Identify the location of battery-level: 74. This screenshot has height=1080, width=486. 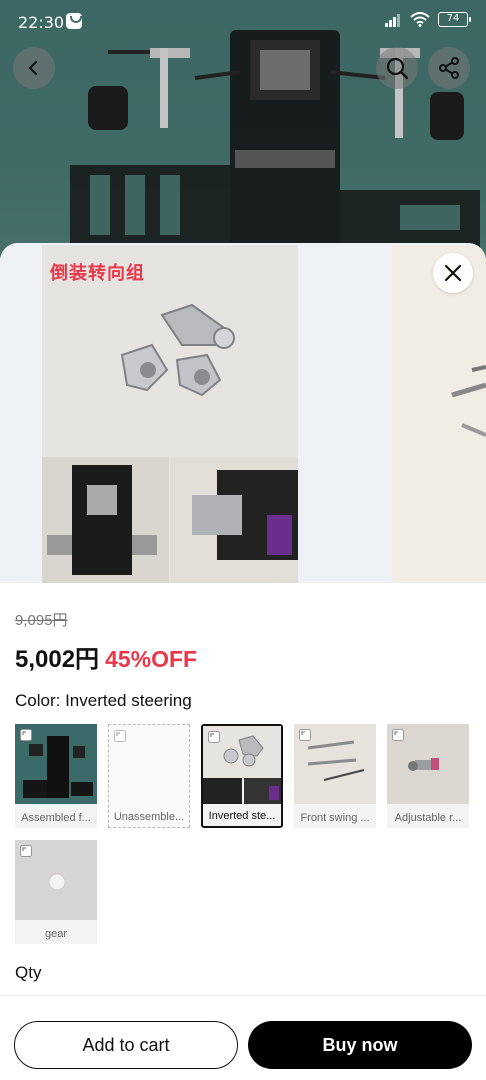
(453, 18).